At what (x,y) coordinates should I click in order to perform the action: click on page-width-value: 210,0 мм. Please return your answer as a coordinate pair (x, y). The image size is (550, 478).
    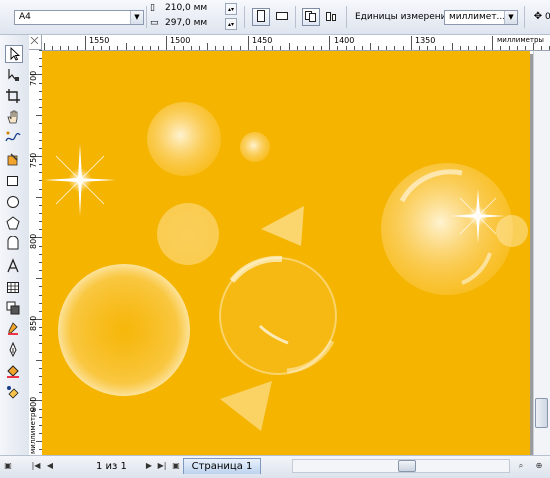
    Looking at the image, I should click on (186, 8).